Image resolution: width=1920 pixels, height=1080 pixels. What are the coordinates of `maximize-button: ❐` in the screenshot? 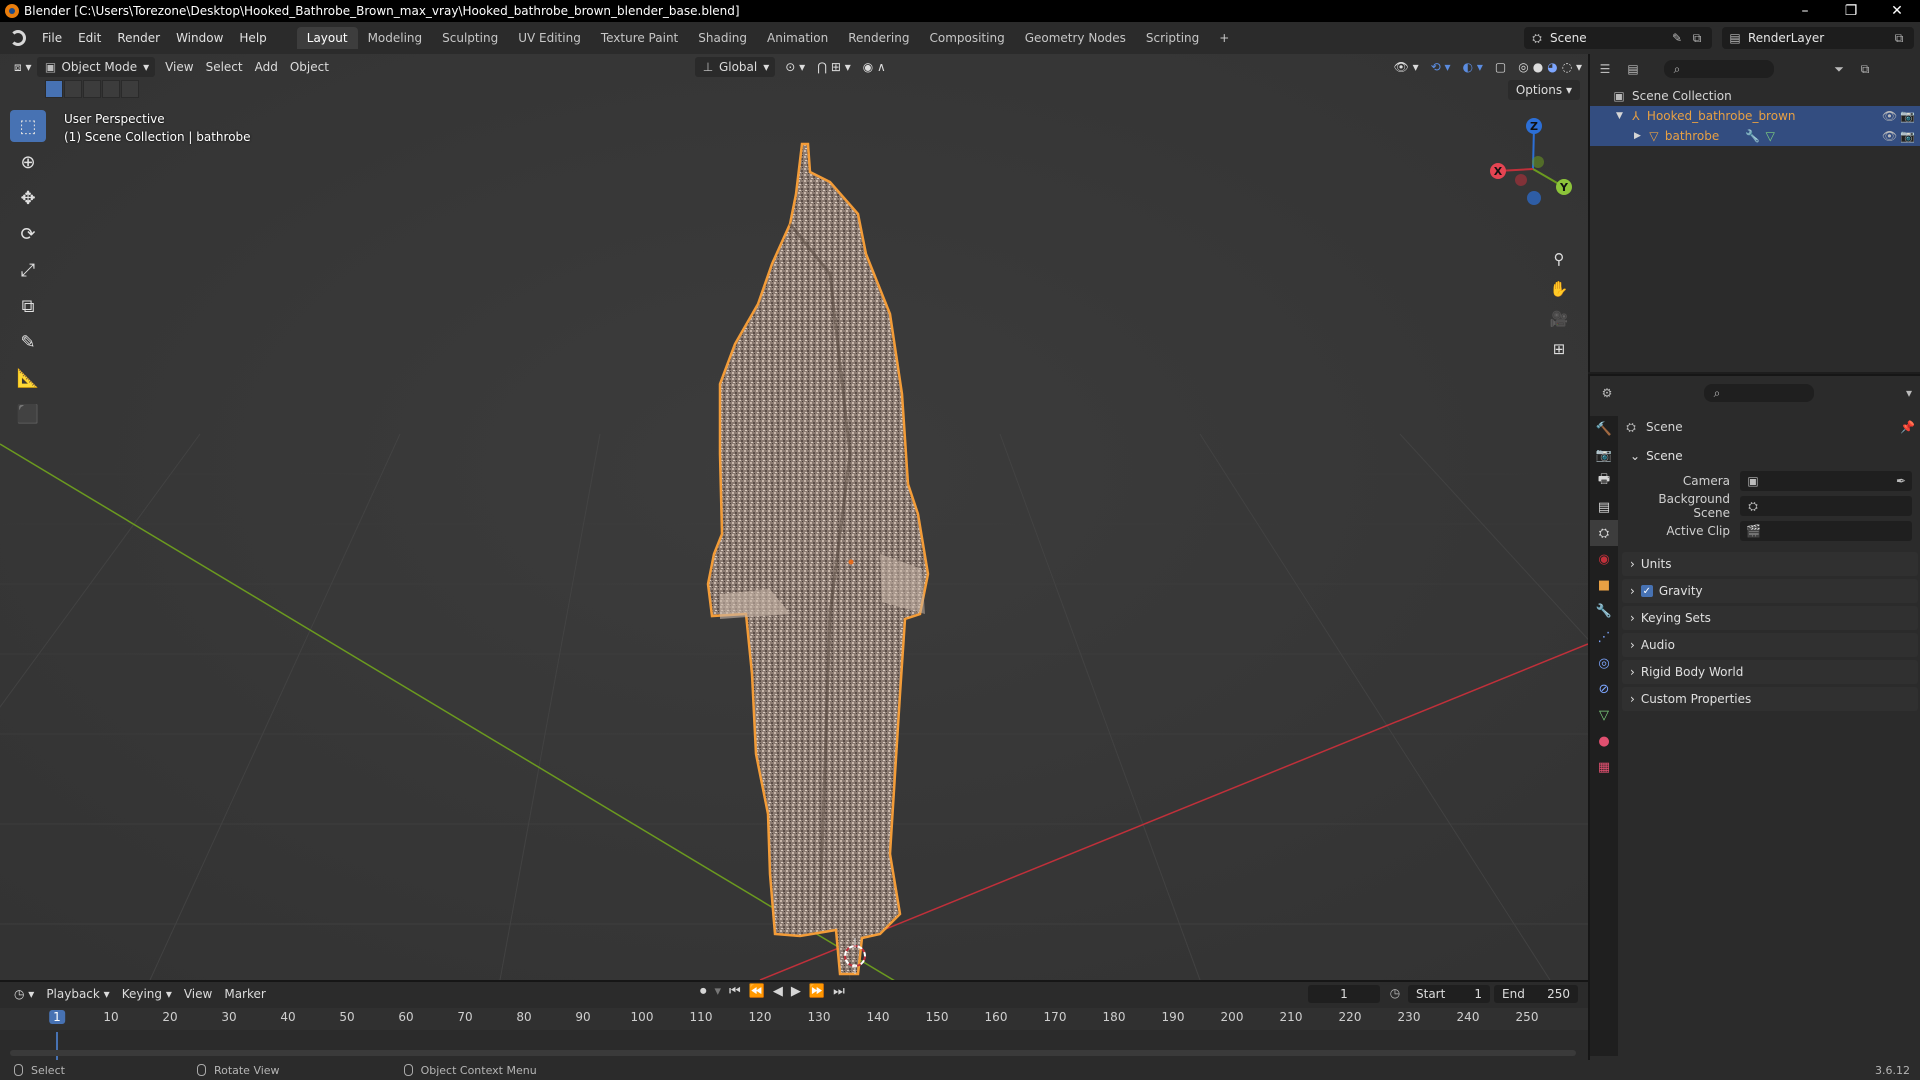 It's located at (1851, 11).